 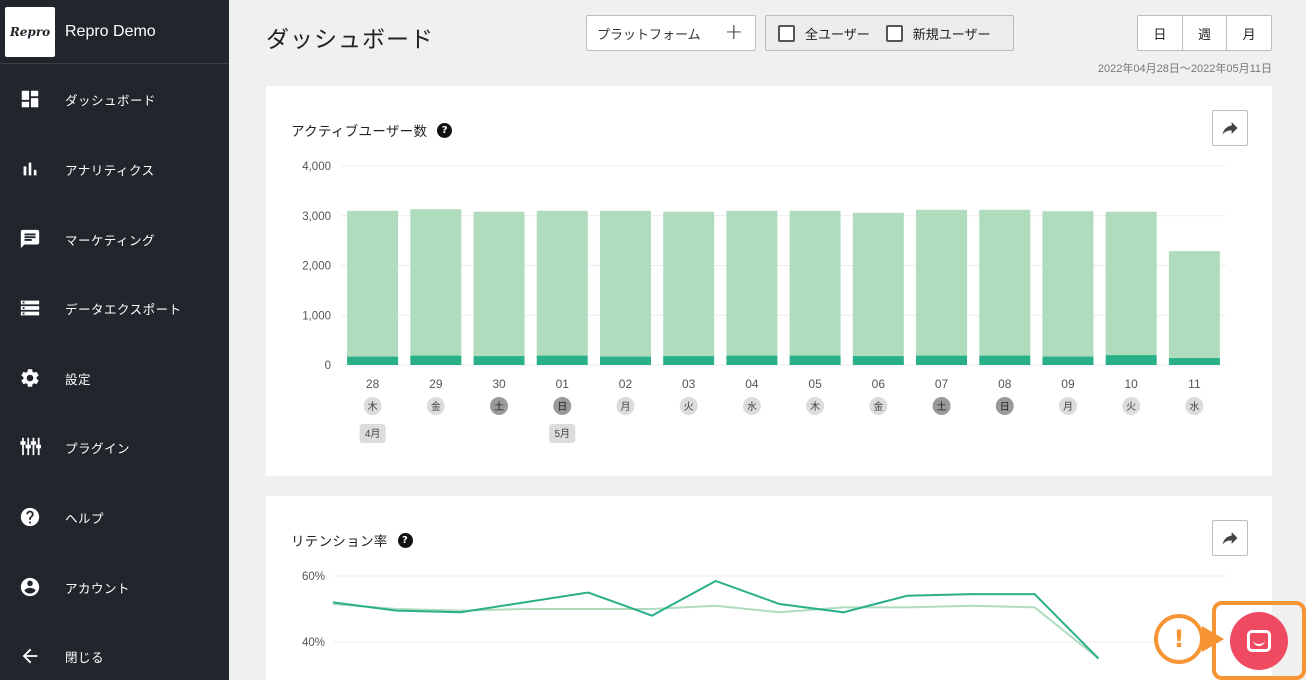 I want to click on sidebar-item-label: ヘルプ, so click(x=85, y=518).